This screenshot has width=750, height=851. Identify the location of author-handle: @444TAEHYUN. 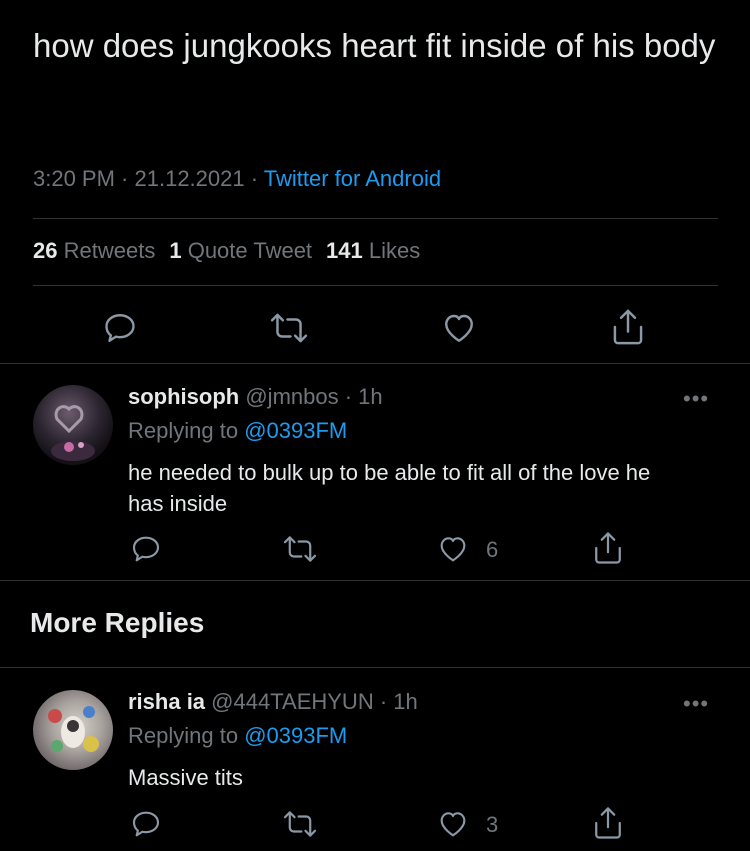
(292, 701).